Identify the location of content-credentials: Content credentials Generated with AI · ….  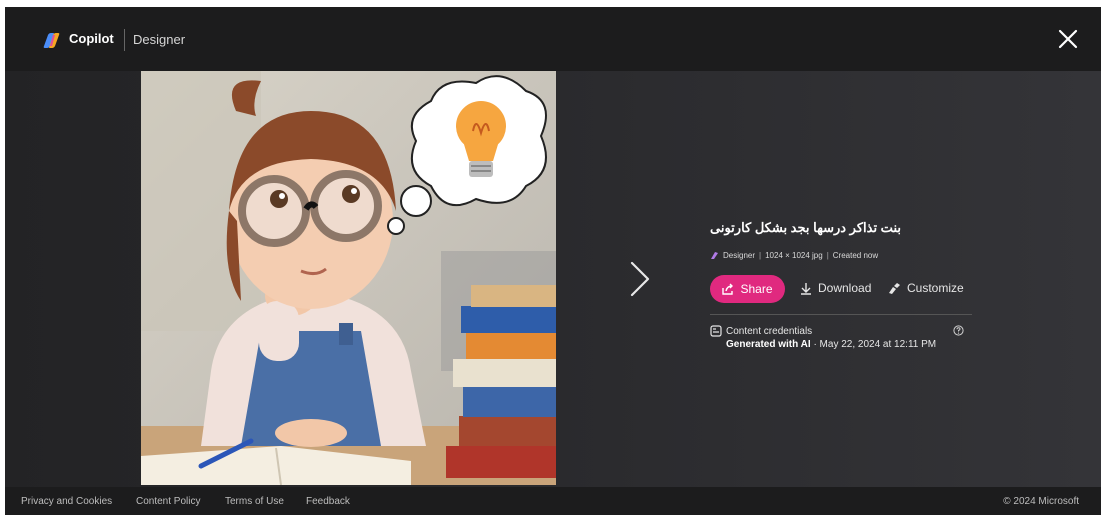
(823, 337).